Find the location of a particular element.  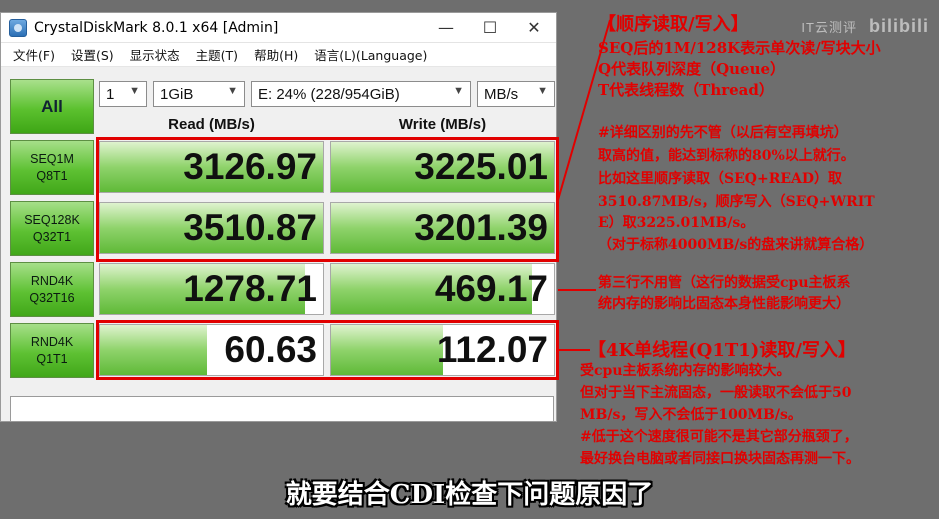

menu-help: 帮助(H) is located at coordinates (276, 54).